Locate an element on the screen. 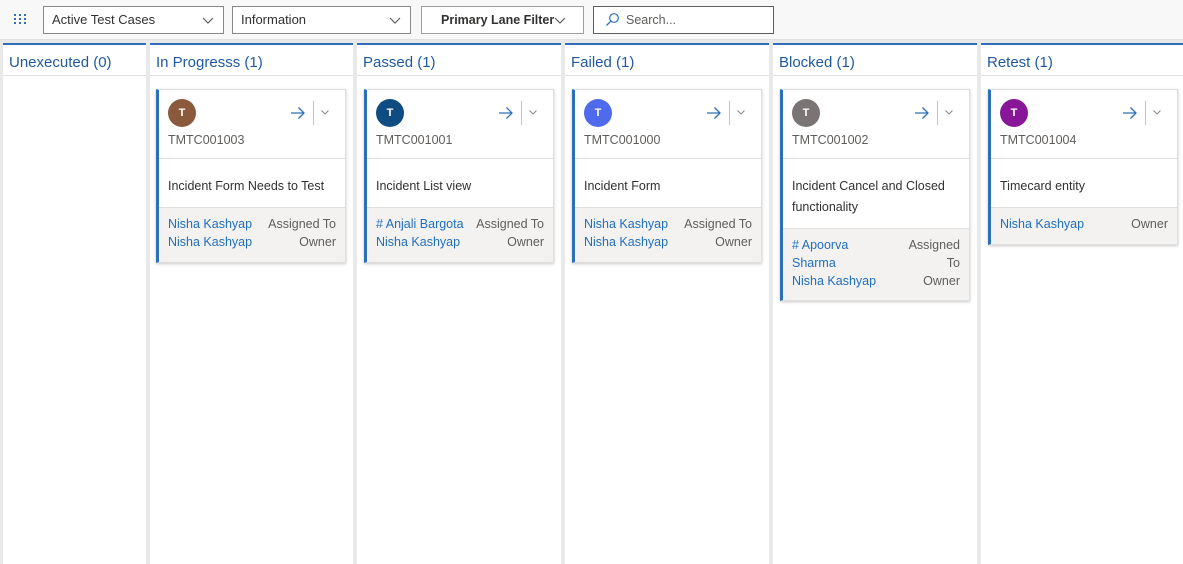  card-header: T TMTC001001 is located at coordinates (460, 124).